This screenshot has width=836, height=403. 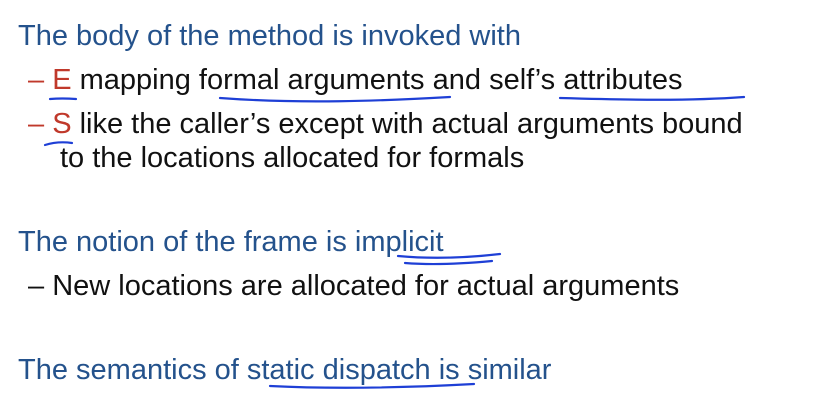 What do you see at coordinates (399, 242) in the screenshot?
I see `heading-frame-implicit: implicit` at bounding box center [399, 242].